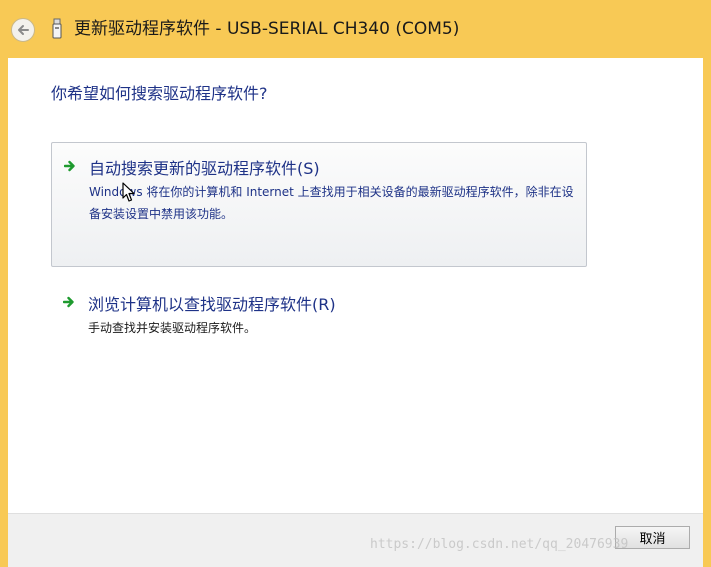  I want to click on page-heading: 你希望如何搜索驱动程序软件?, so click(159, 93).